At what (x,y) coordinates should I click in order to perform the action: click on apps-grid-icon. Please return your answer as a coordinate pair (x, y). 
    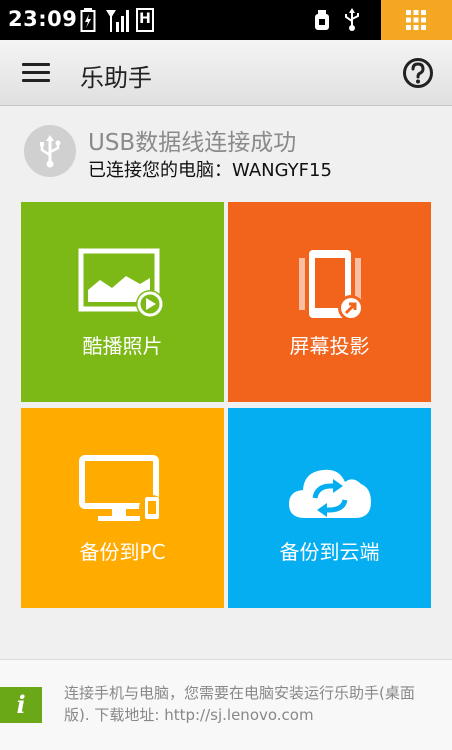
    Looking at the image, I should click on (416, 20).